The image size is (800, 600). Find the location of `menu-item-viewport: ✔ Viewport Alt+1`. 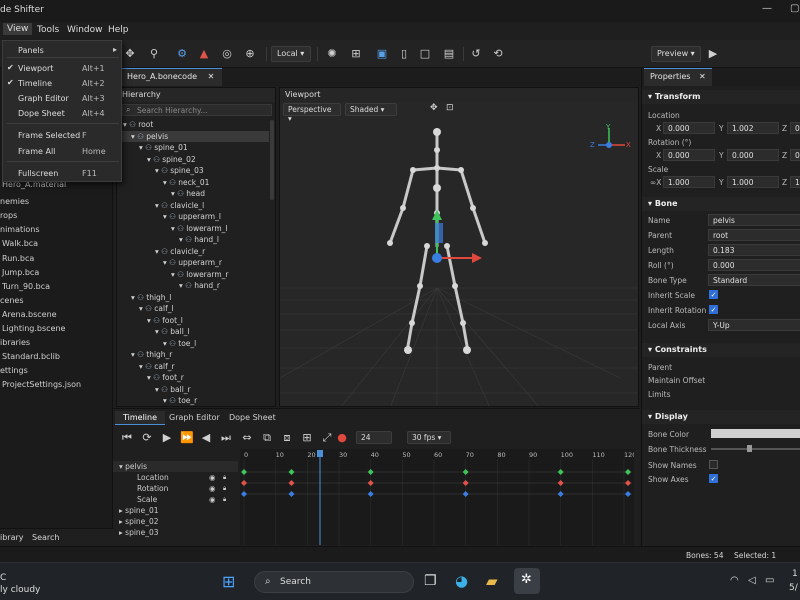

menu-item-viewport: ✔ Viewport Alt+1 is located at coordinates (62, 68).